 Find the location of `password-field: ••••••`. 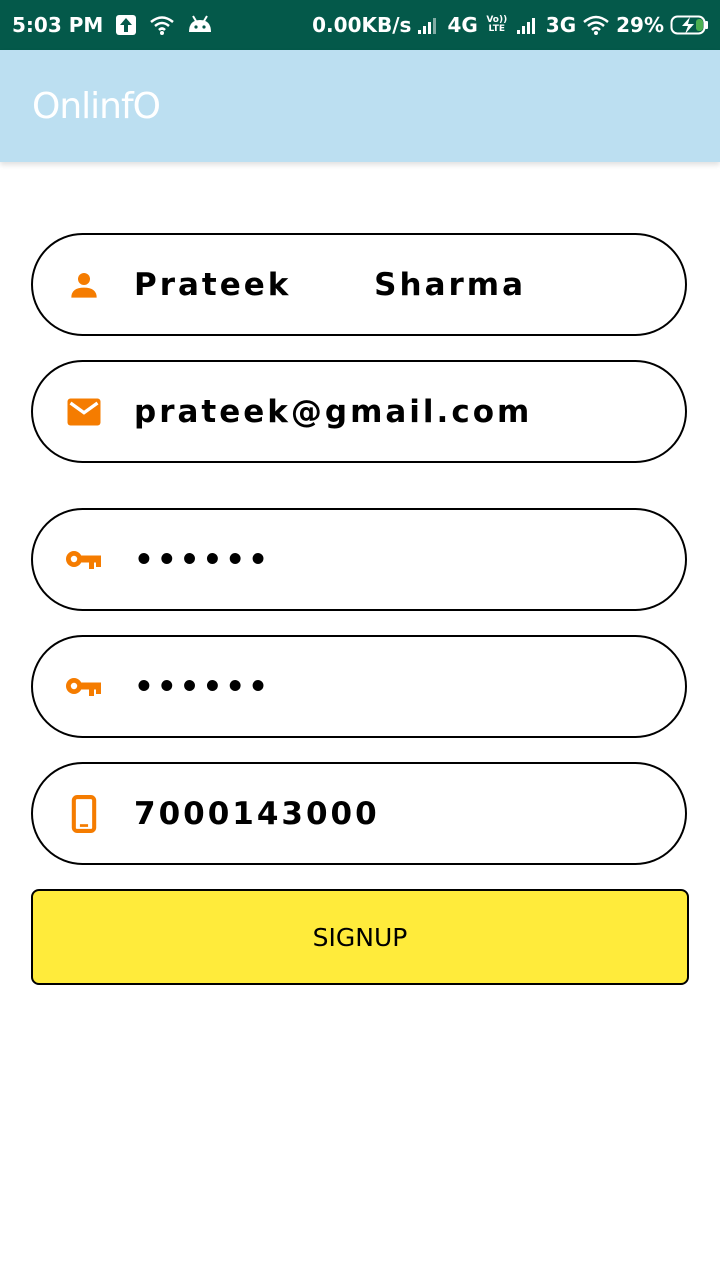

password-field: •••••• is located at coordinates (359, 559).